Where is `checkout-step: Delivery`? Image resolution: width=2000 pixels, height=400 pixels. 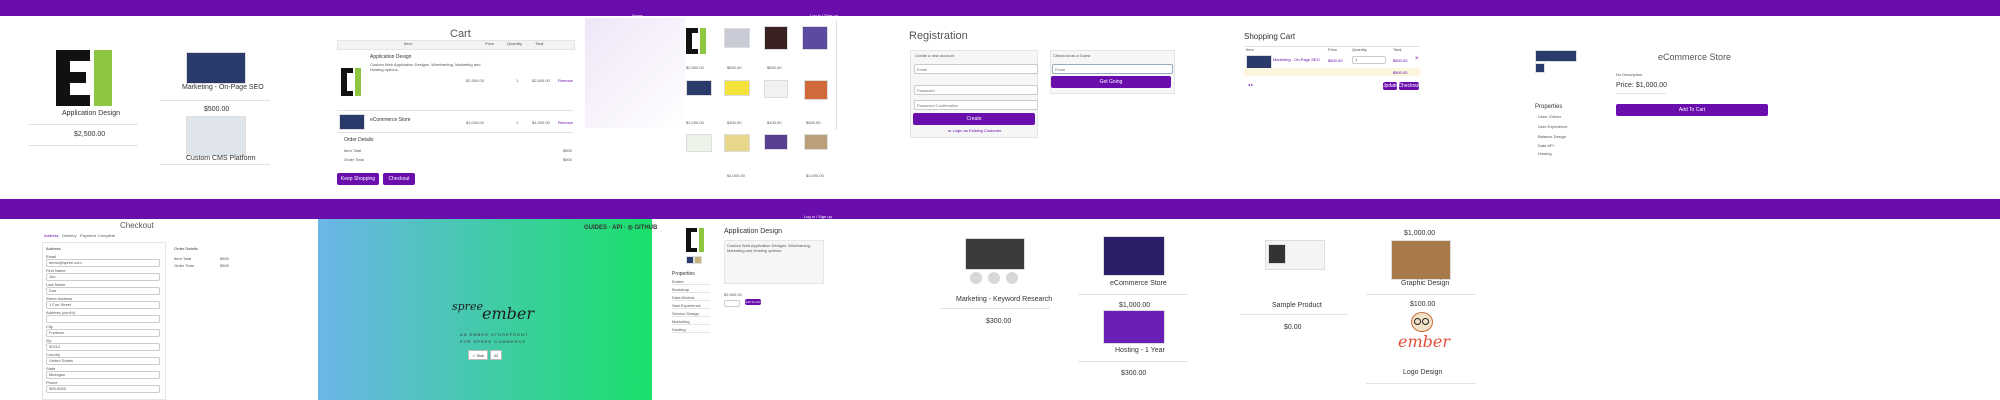
checkout-step: Delivery is located at coordinates (69, 235).